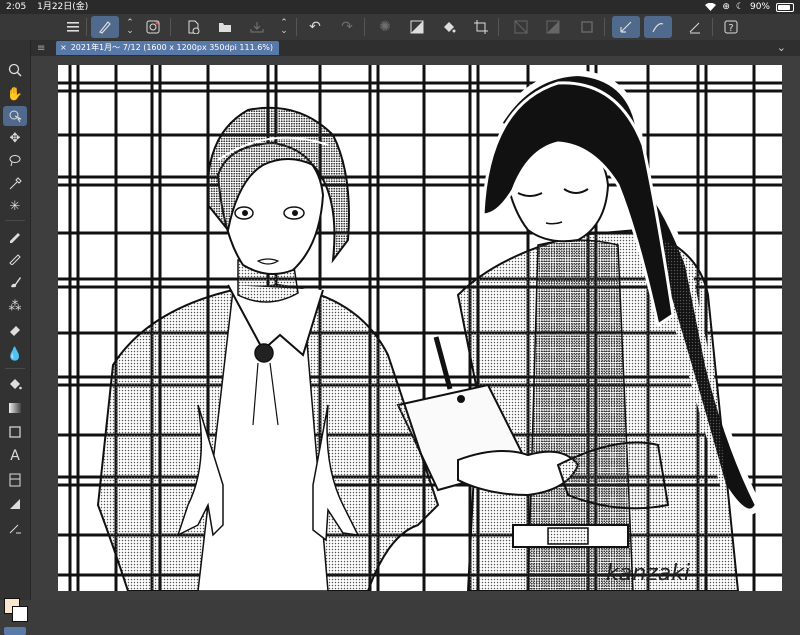 Image resolution: width=800 pixels, height=635 pixels. I want to click on color-mode-toggle, so click(15, 631).